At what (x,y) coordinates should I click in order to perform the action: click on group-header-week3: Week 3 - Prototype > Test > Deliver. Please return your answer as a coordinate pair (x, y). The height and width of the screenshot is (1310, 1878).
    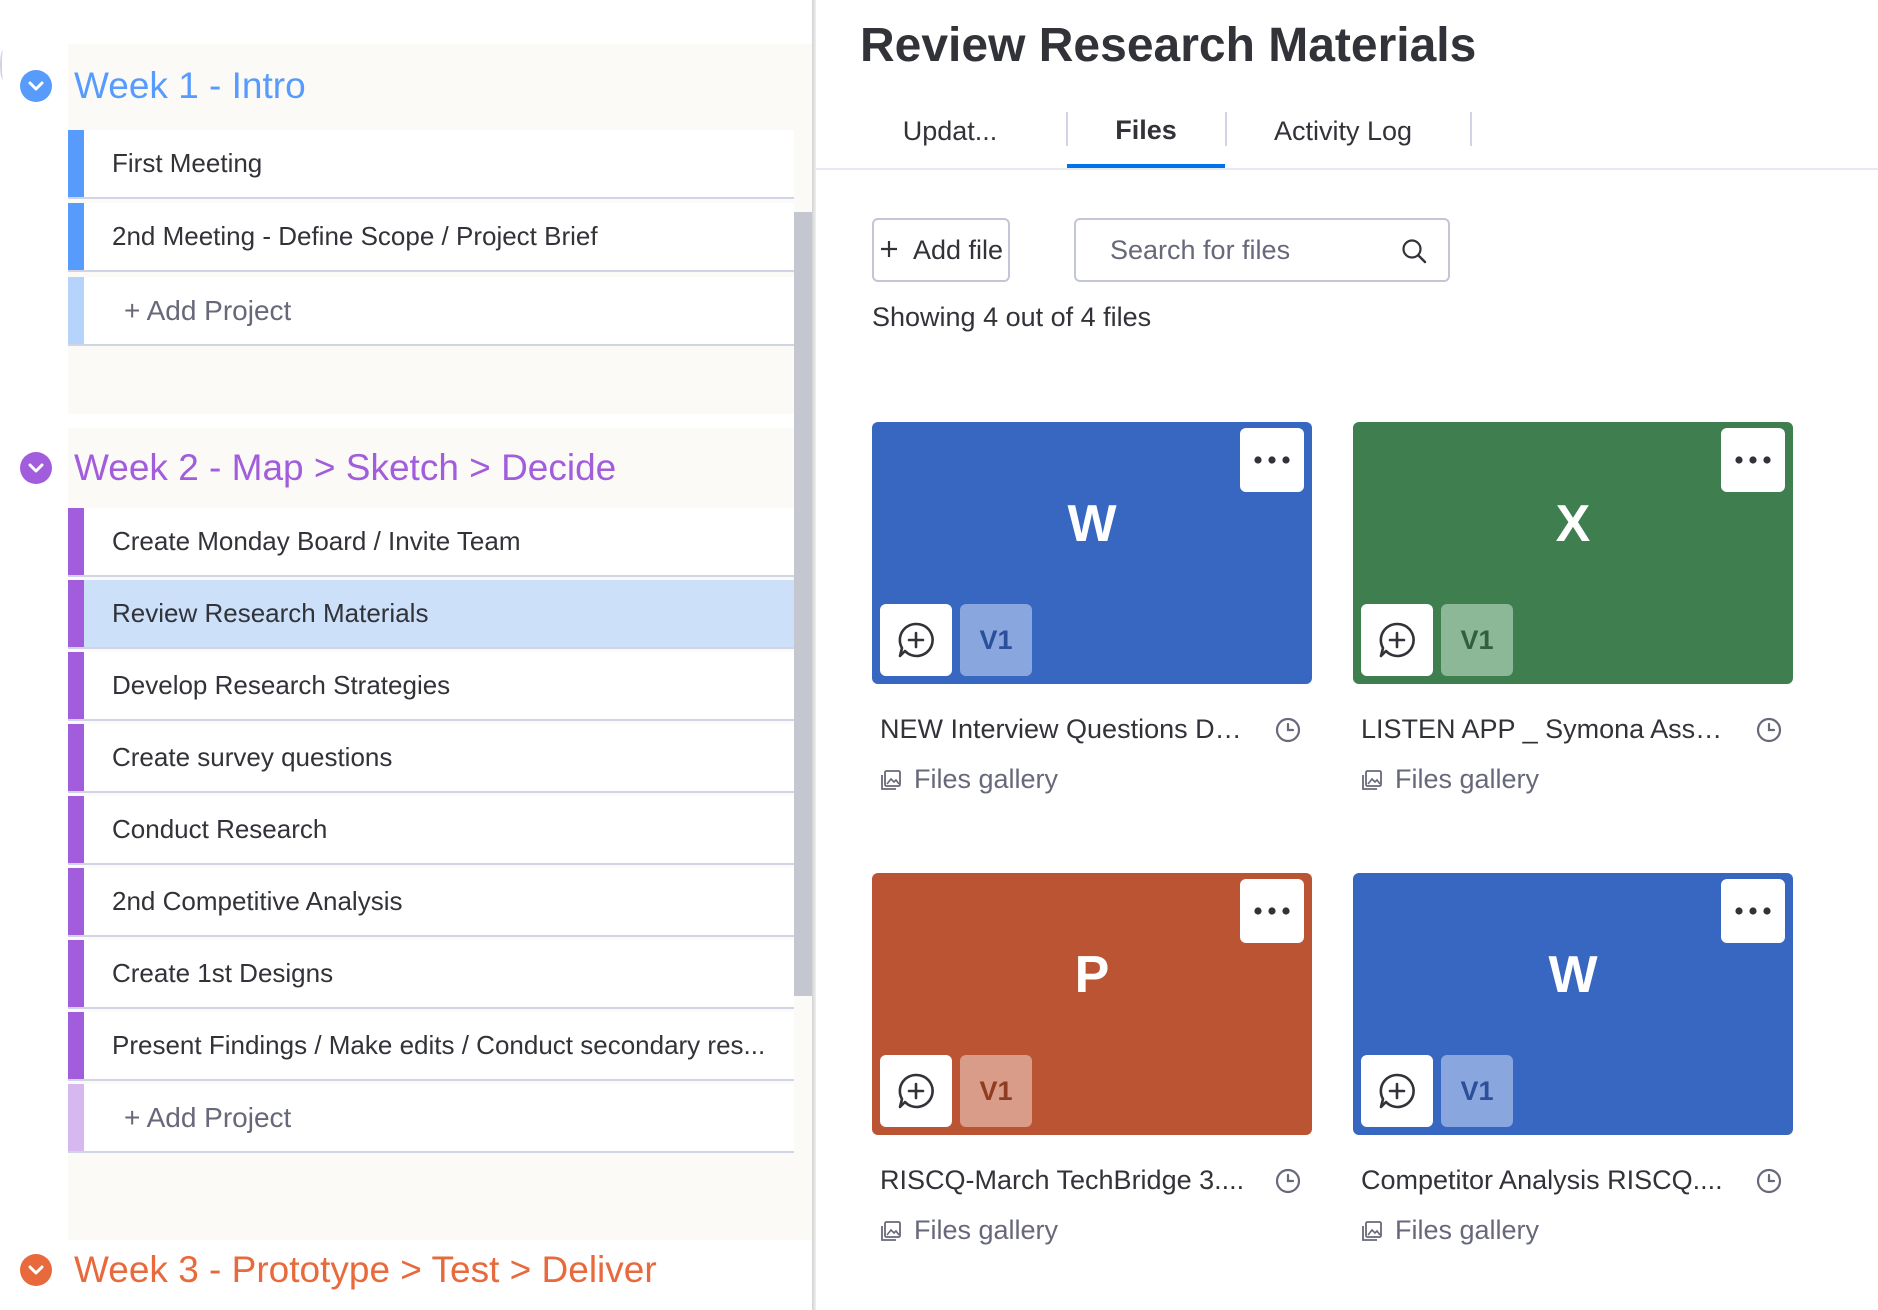
    Looking at the image, I should click on (338, 1270).